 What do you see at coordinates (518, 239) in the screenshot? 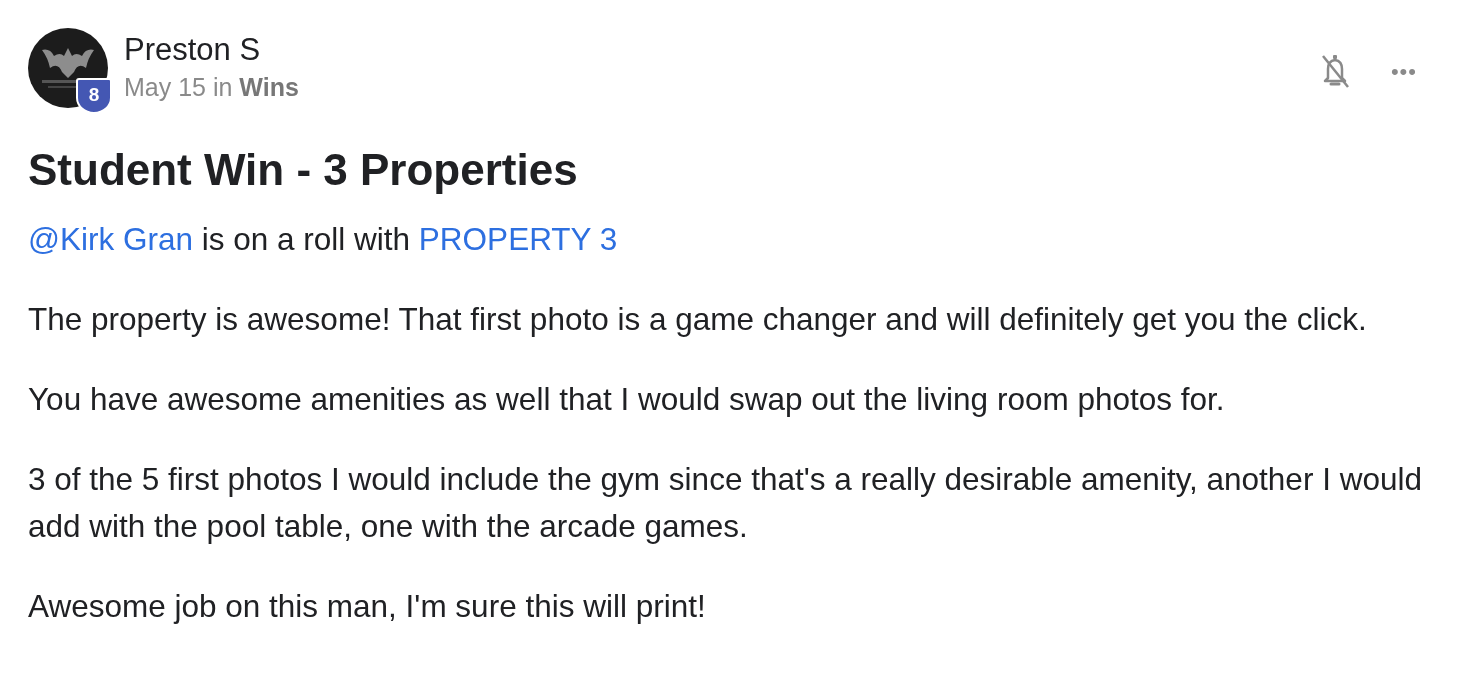
I see `property-link: PROPERTY 3` at bounding box center [518, 239].